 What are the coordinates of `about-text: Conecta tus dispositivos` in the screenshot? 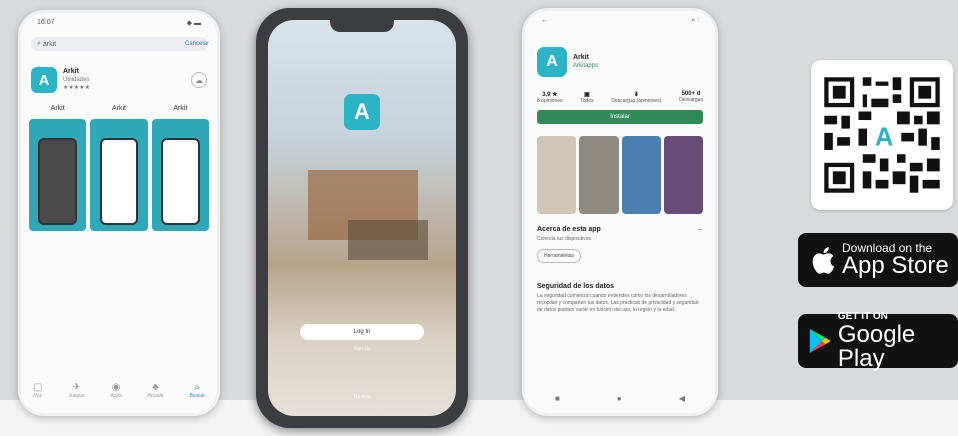 It's located at (564, 239).